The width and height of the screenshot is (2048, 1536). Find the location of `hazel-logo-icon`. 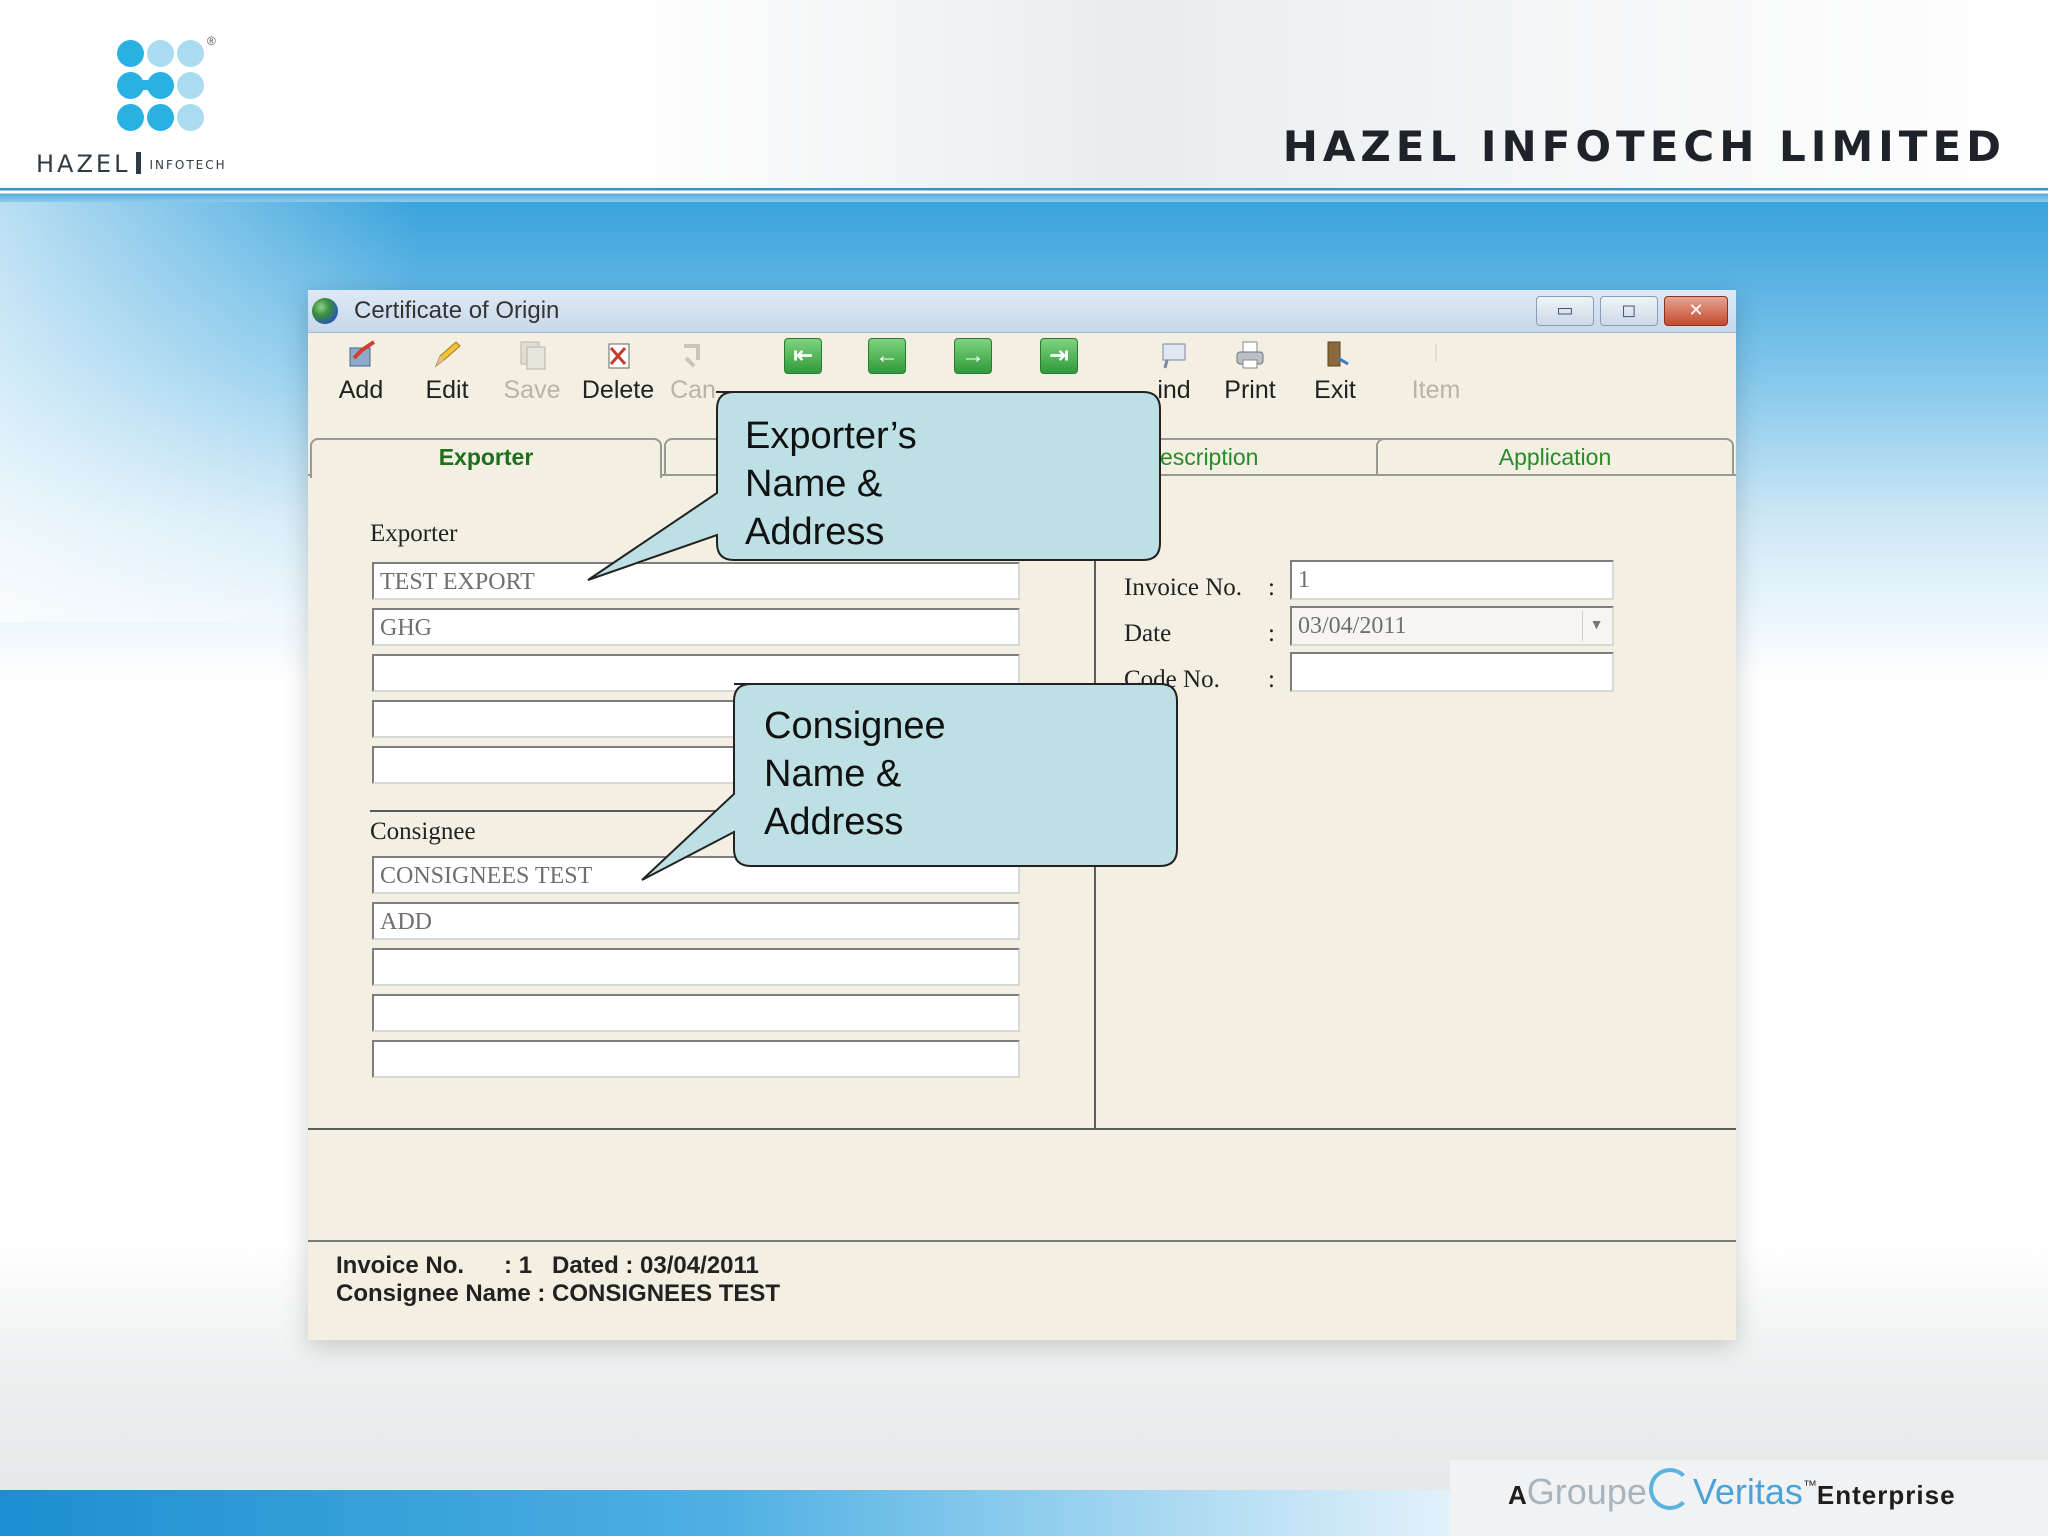

hazel-logo-icon is located at coordinates (168, 88).